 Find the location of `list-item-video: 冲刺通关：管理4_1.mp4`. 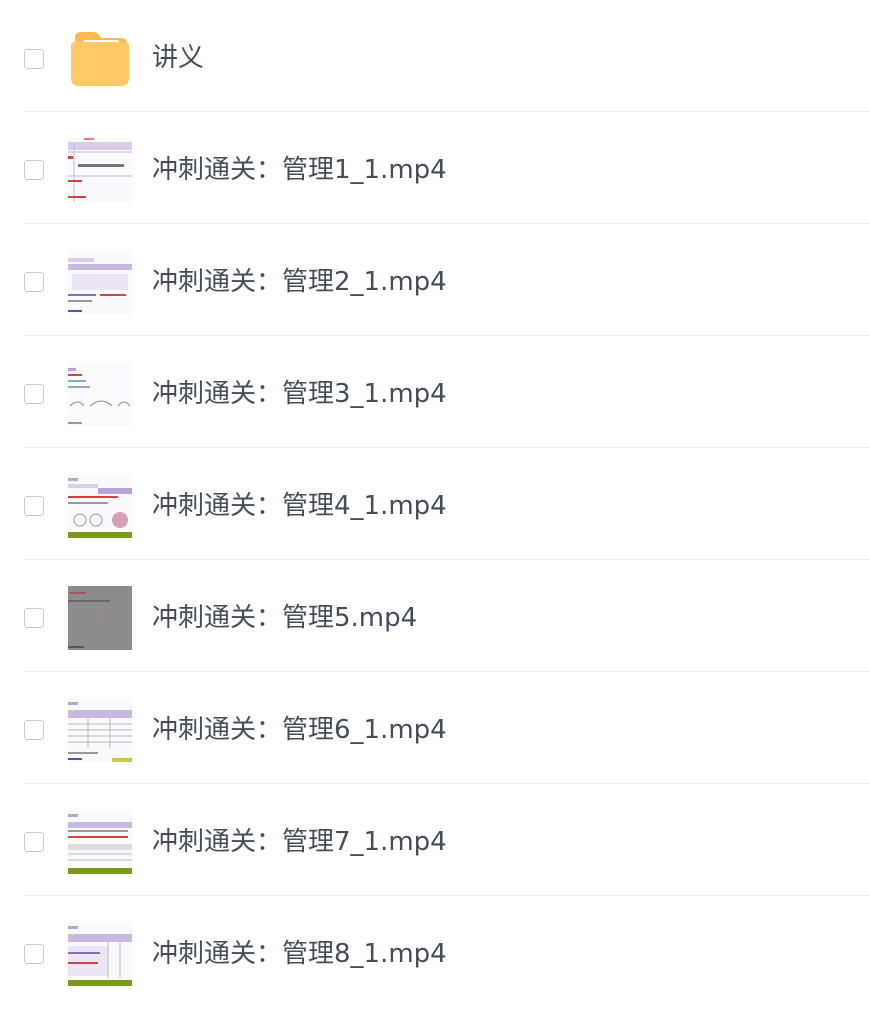

list-item-video: 冲刺通关：管理4_1.mp4 is located at coordinates (447, 504).